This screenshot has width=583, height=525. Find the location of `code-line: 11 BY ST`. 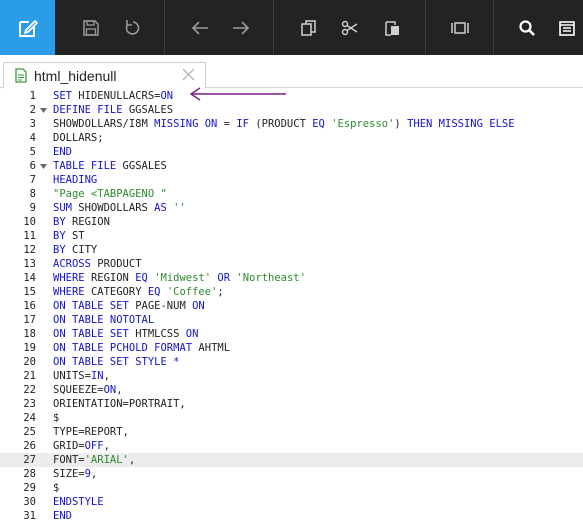

code-line: 11 BY ST is located at coordinates (291, 236).